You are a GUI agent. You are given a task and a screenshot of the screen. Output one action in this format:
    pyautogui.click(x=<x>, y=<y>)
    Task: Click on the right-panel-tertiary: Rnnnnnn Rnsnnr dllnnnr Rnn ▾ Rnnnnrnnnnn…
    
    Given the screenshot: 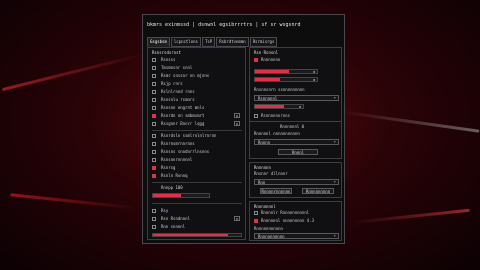 What is the action you would take?
    pyautogui.click(x=295, y=180)
    